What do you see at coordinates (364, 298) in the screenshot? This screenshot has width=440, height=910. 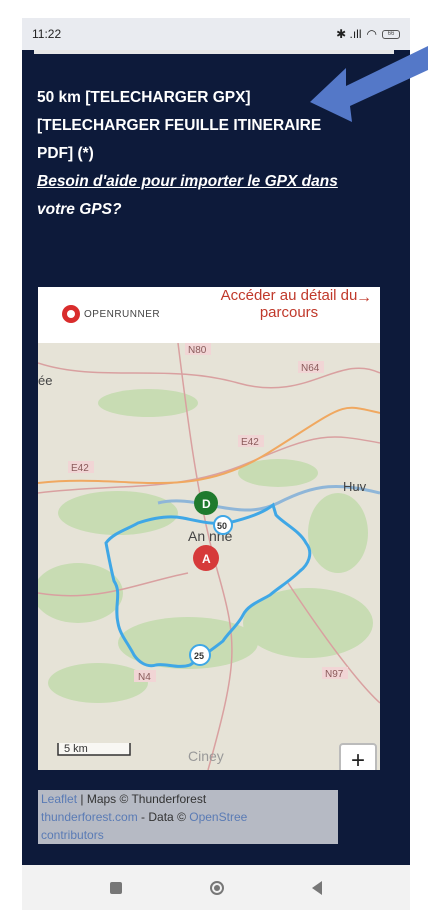 I see `arrow-right-icon: →` at bounding box center [364, 298].